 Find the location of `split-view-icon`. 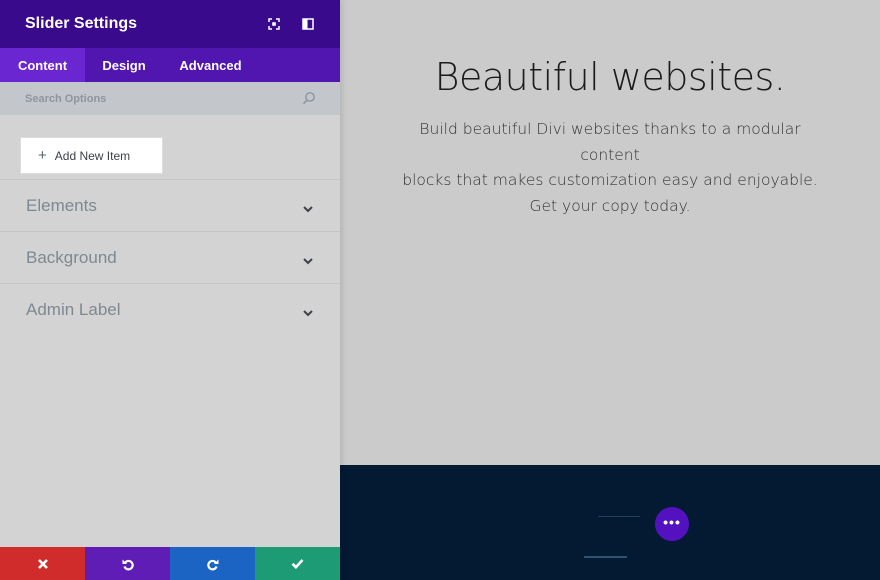

split-view-icon is located at coordinates (308, 24).